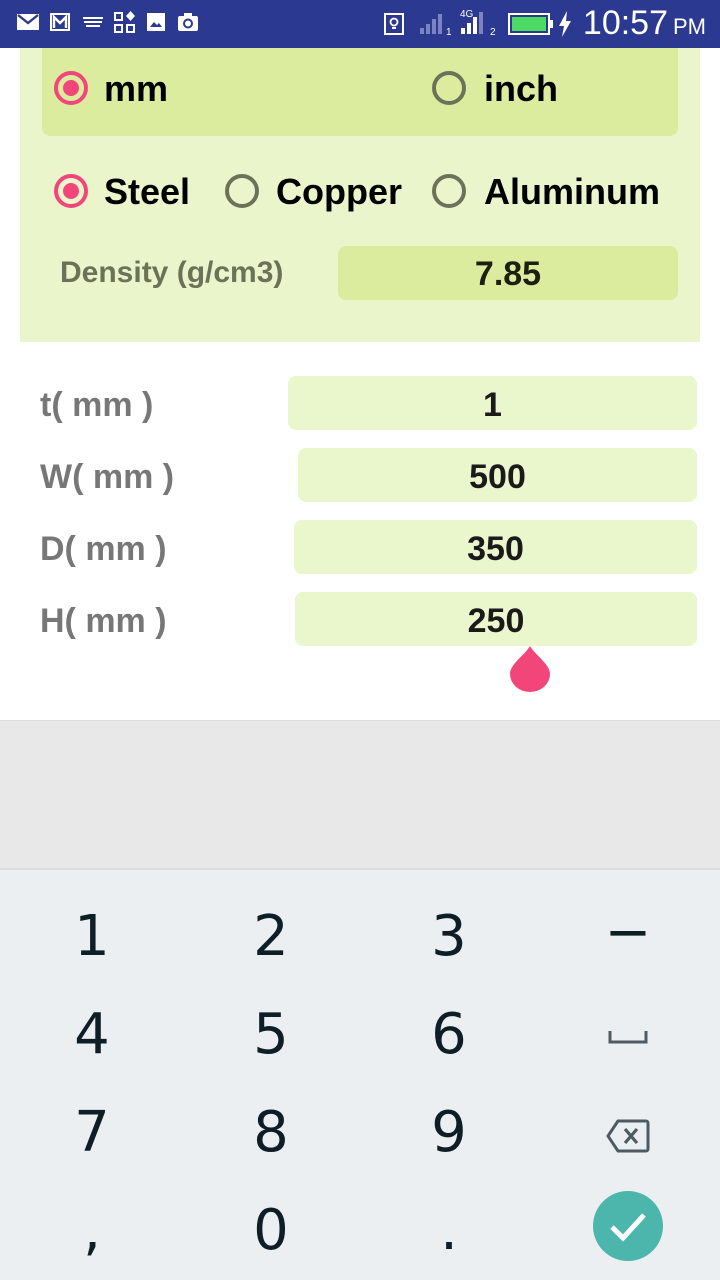 This screenshot has height=1280, width=720. I want to click on key-9: 9, so click(449, 1133).